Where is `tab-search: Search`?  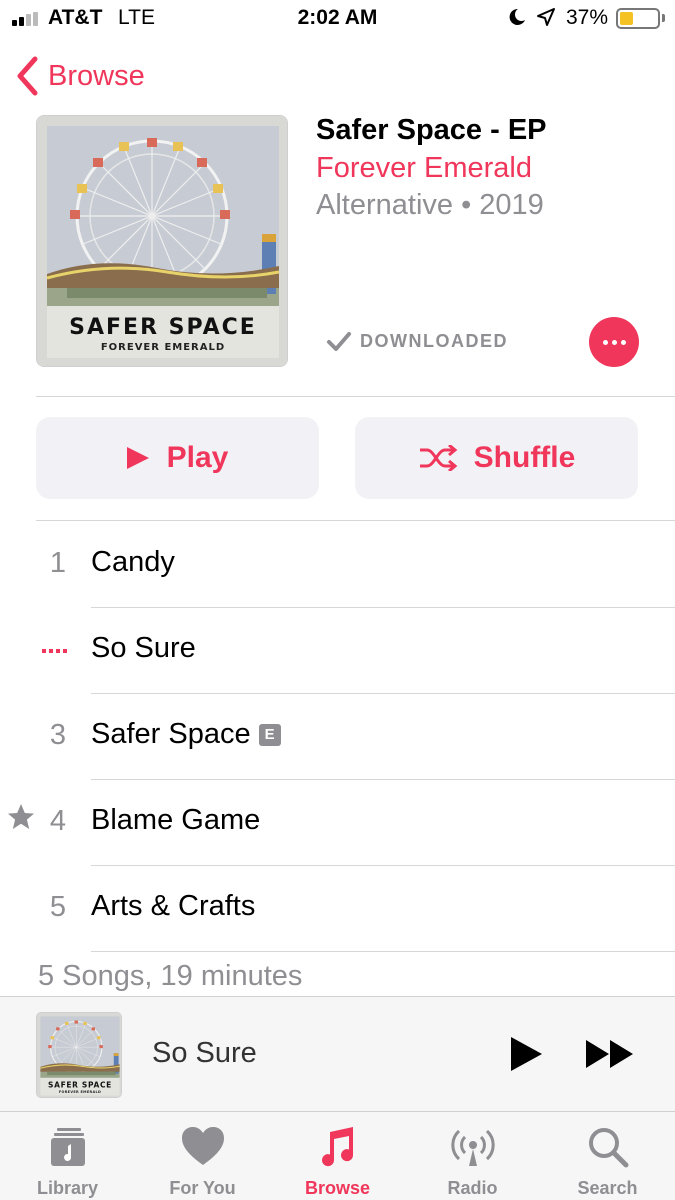 tab-search: Search is located at coordinates (607, 1156).